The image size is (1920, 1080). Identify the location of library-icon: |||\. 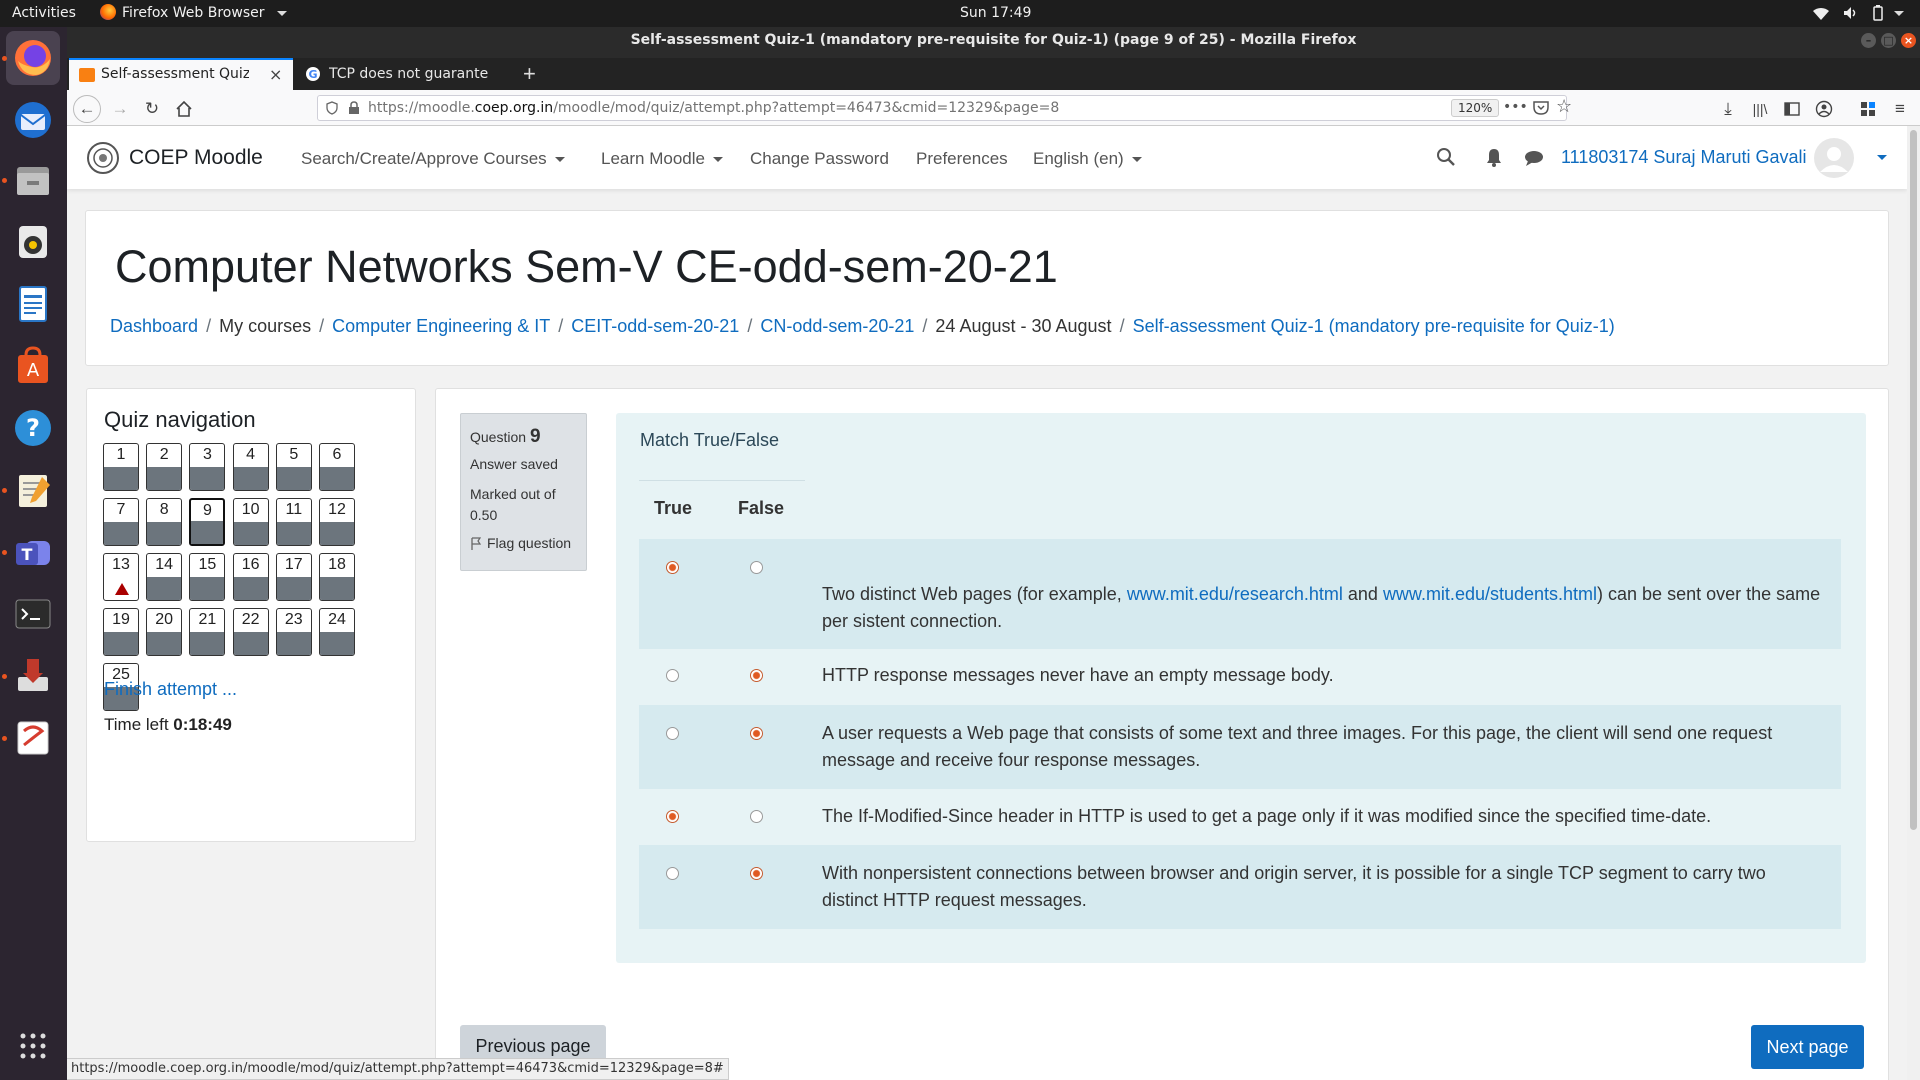
(1760, 109).